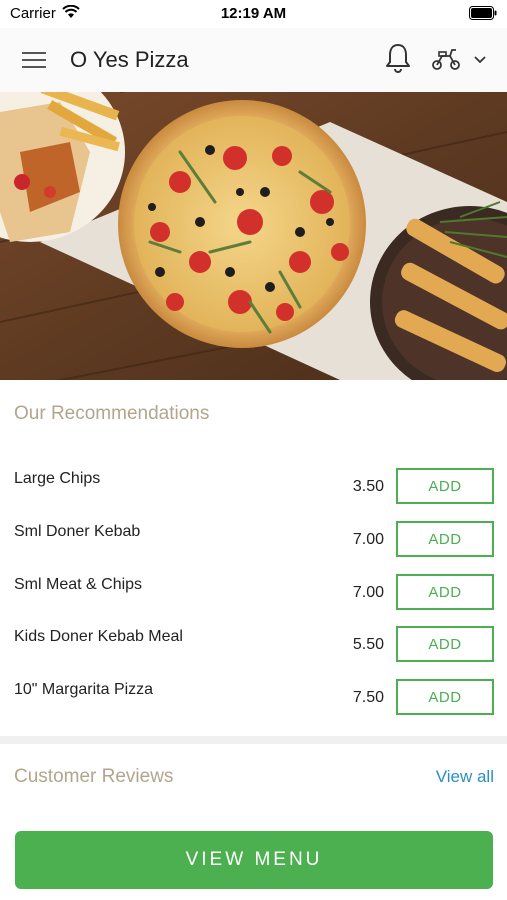 The width and height of the screenshot is (507, 900). Describe the element at coordinates (445, 592) in the screenshot. I see `add-sml-meat-chips-button: ADD` at that location.